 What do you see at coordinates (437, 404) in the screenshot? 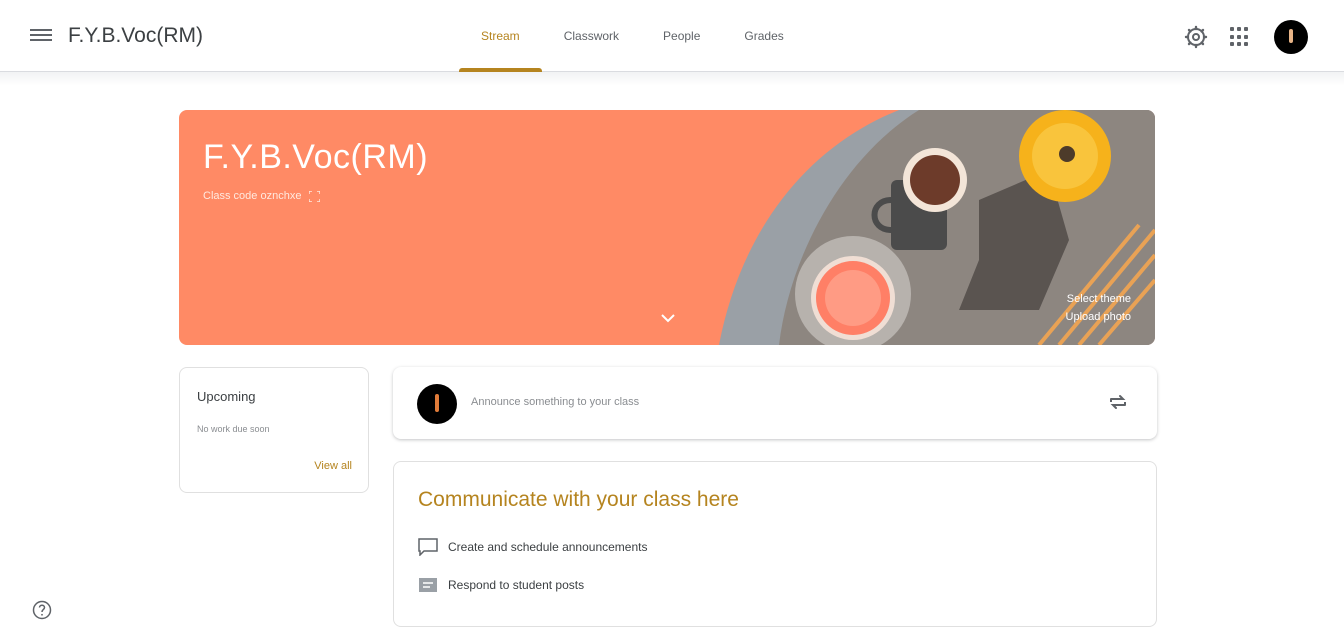
I see `avatar` at bounding box center [437, 404].